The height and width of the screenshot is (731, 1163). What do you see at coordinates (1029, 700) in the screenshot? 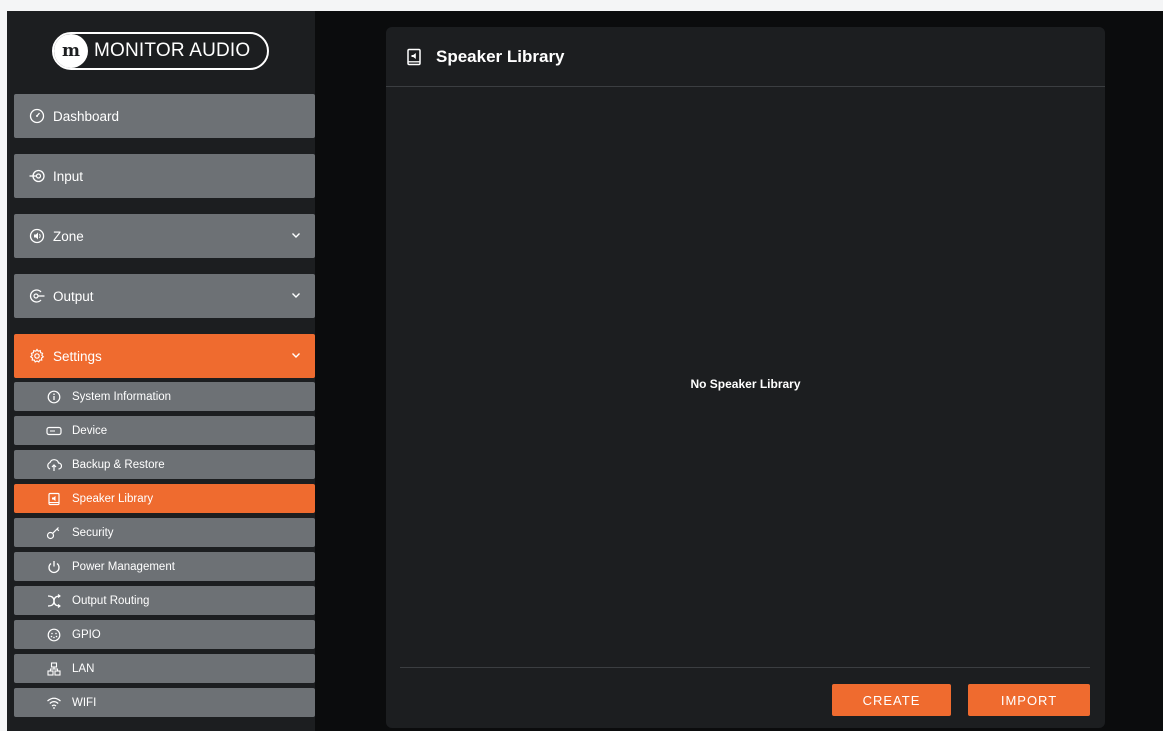
I see `import-button: IMPORT` at bounding box center [1029, 700].